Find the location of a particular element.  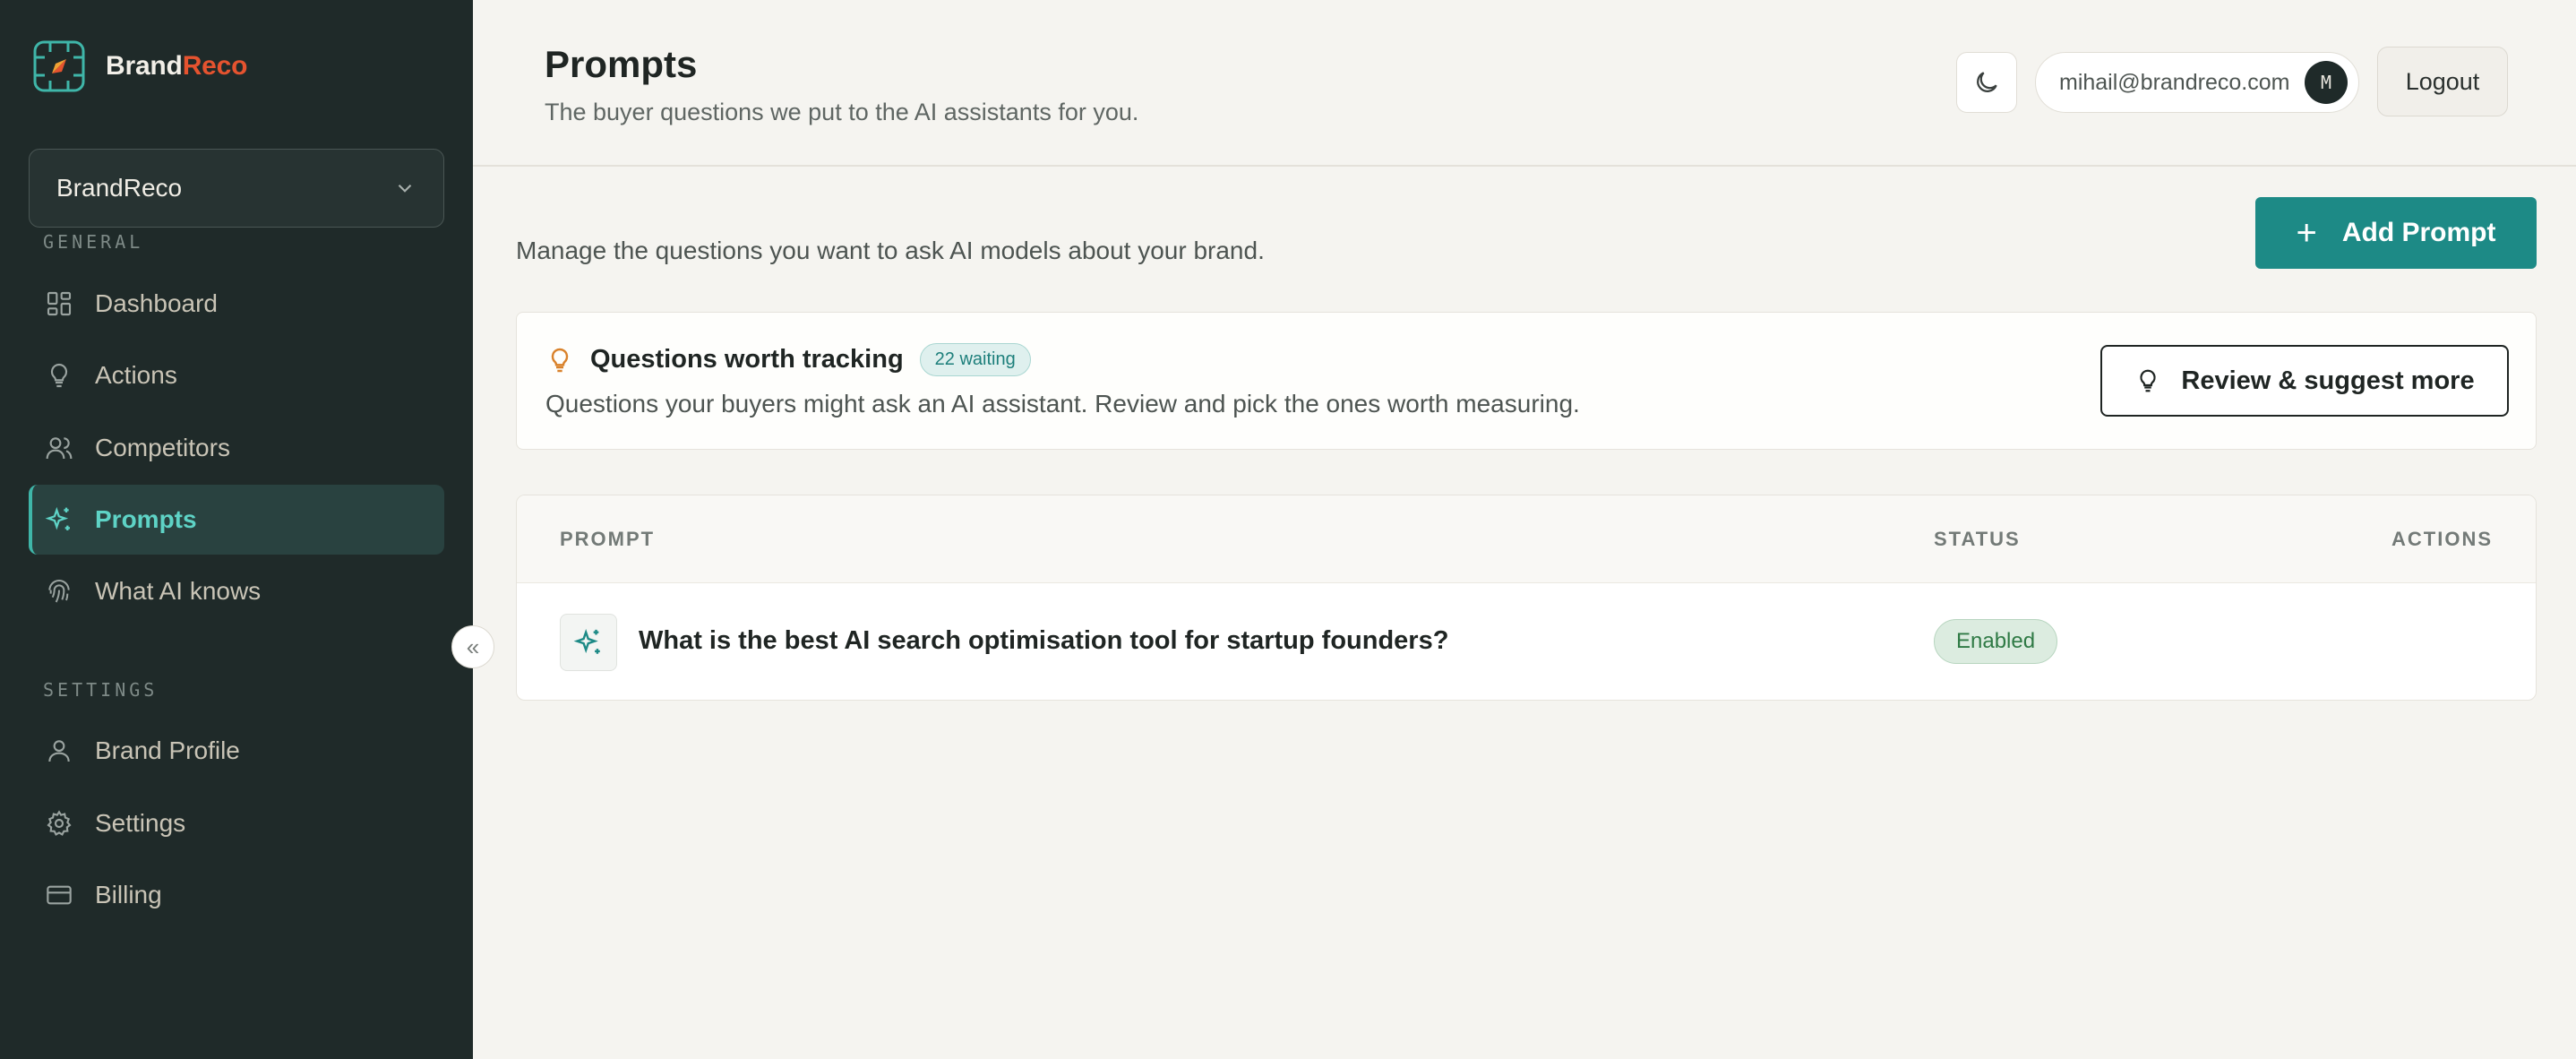

dashboard-grid-icon is located at coordinates (59, 303).